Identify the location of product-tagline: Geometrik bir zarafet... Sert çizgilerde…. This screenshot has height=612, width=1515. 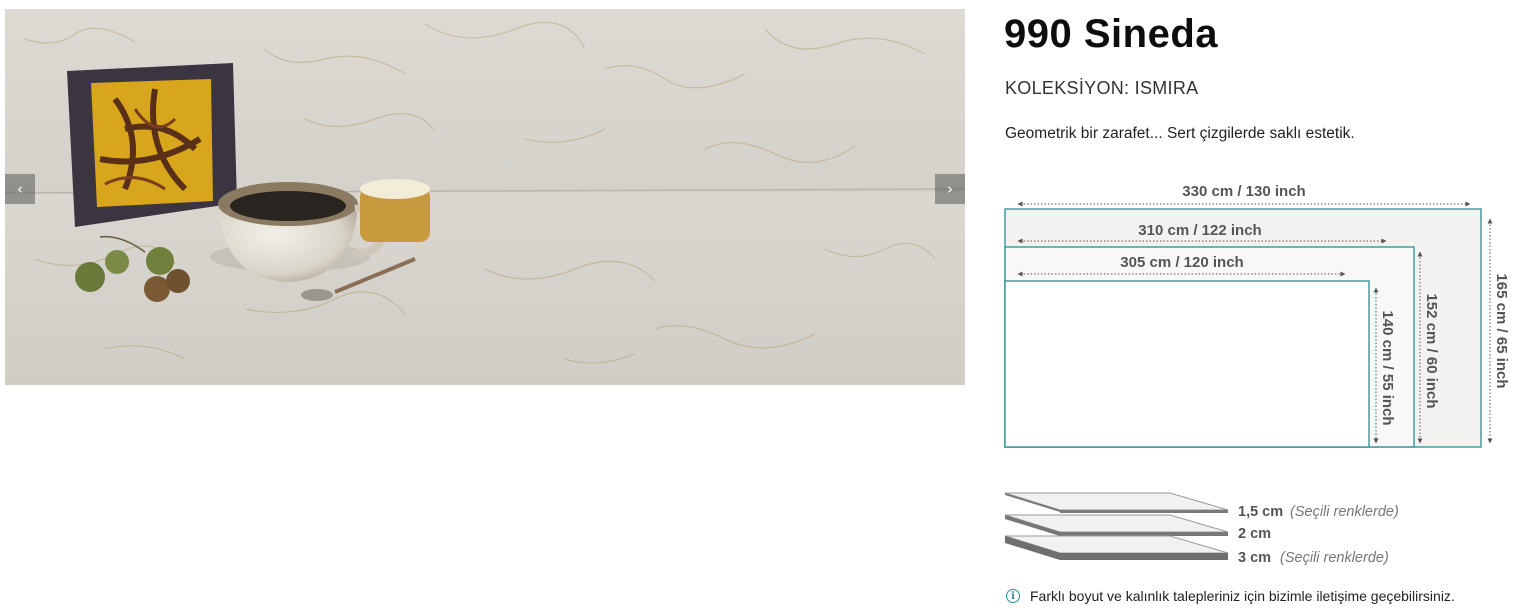
(1180, 133).